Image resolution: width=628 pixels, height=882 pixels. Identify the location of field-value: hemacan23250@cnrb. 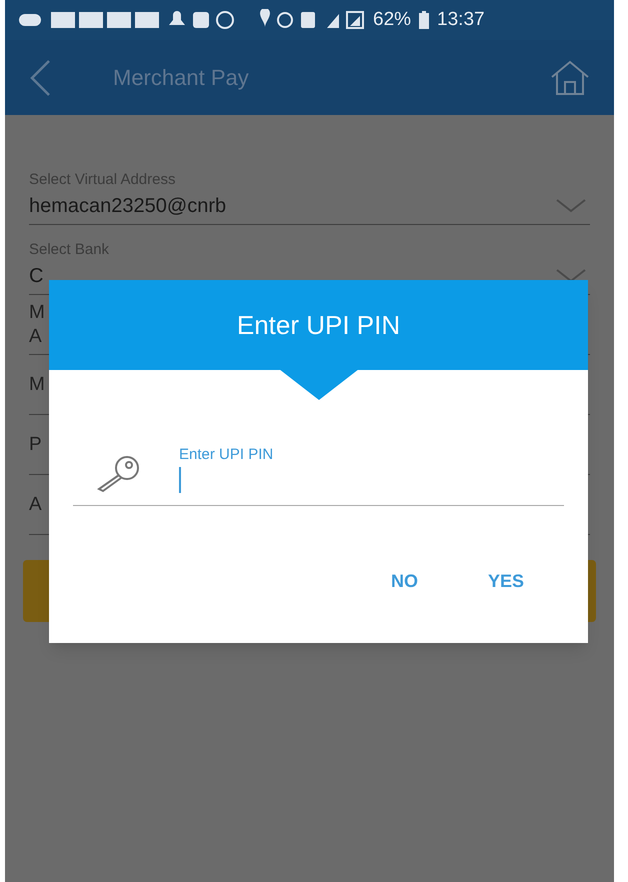
(127, 206).